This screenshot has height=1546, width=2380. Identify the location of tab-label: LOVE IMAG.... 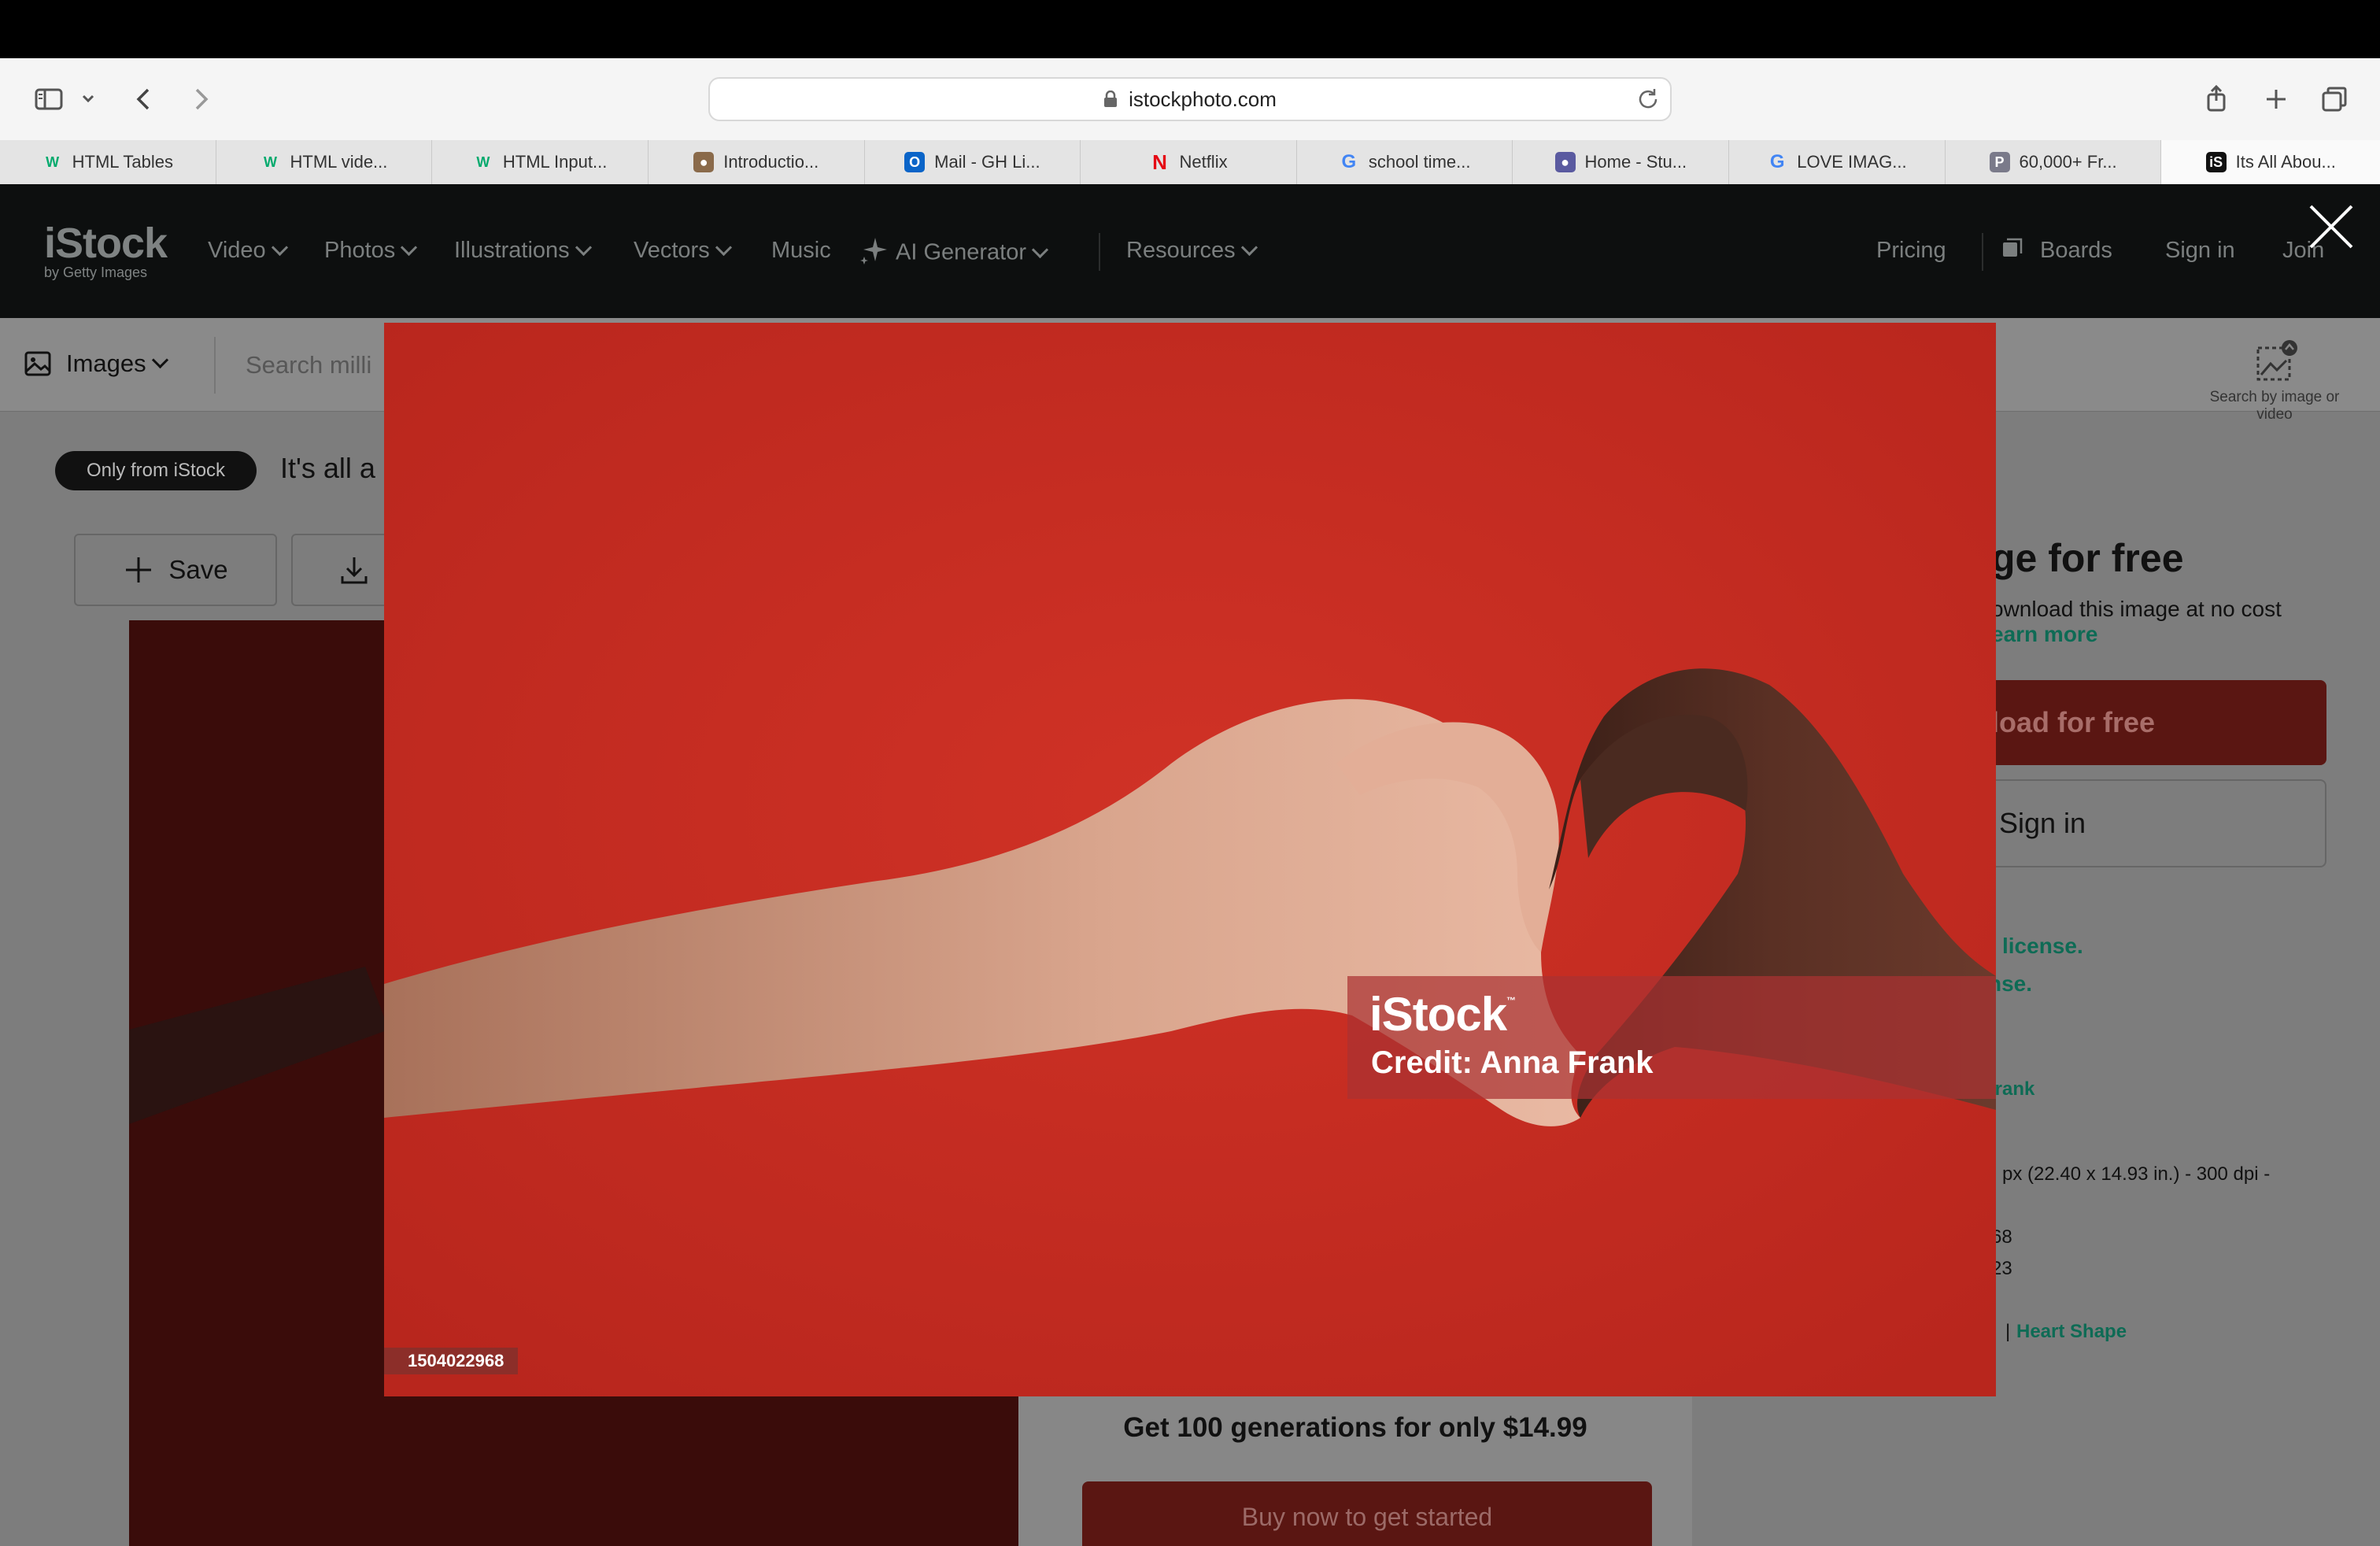
(1852, 162).